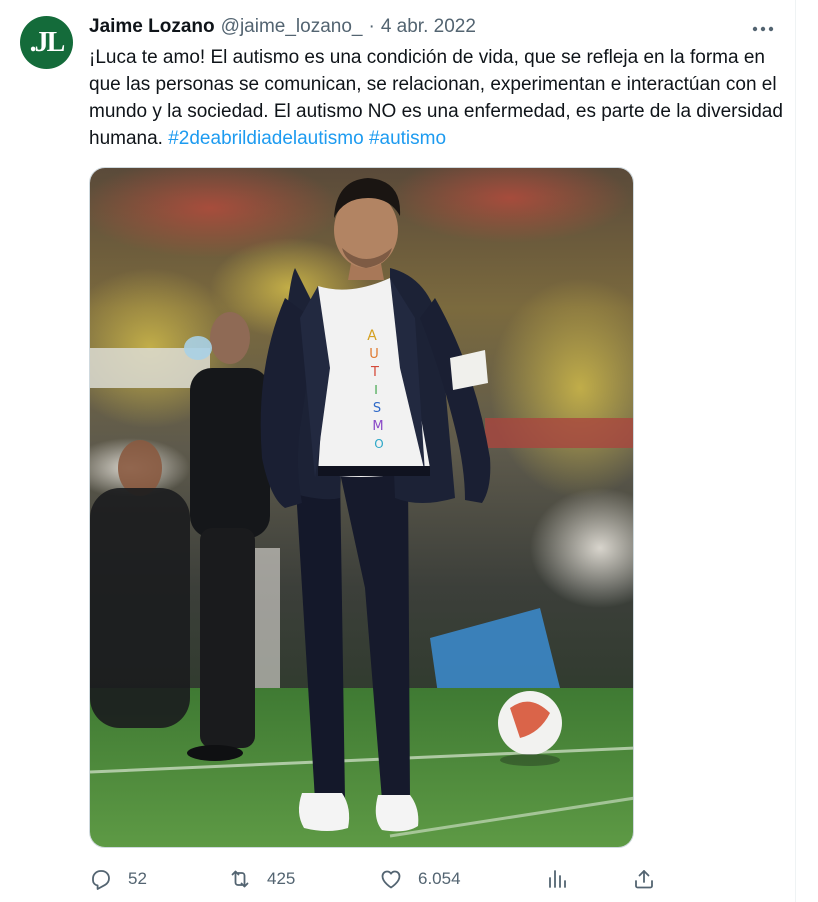  I want to click on share-icon, so click(644, 879).